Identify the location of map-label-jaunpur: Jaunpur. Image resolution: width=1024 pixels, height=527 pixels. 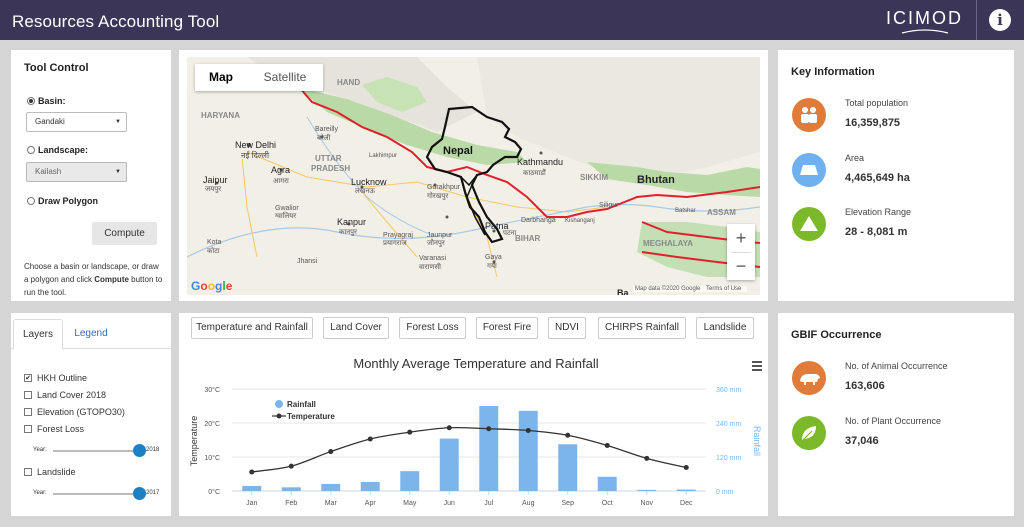
(440, 235).